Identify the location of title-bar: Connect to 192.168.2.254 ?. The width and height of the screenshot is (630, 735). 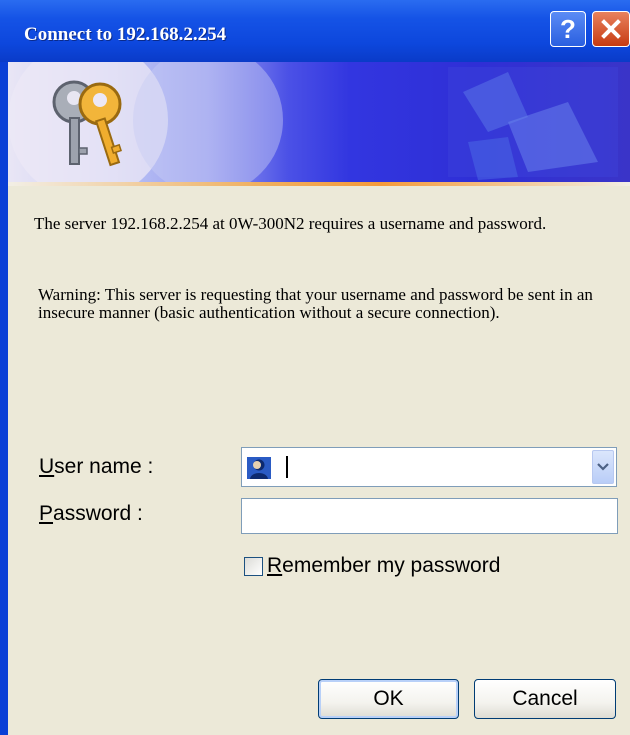
(315, 31).